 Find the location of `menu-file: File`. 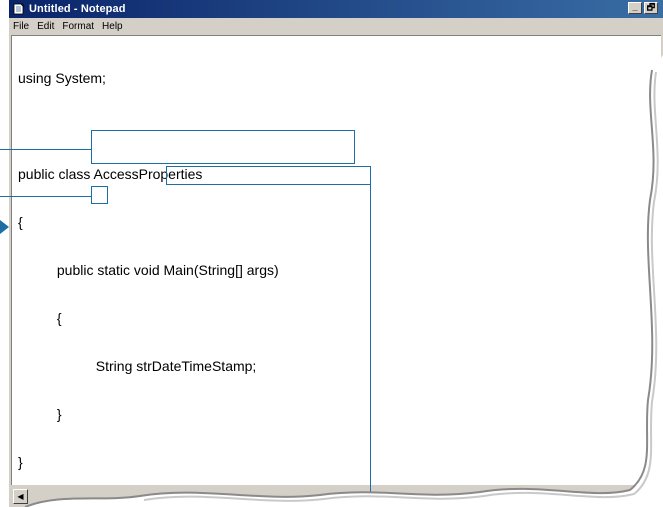

menu-file: File is located at coordinates (21, 26).